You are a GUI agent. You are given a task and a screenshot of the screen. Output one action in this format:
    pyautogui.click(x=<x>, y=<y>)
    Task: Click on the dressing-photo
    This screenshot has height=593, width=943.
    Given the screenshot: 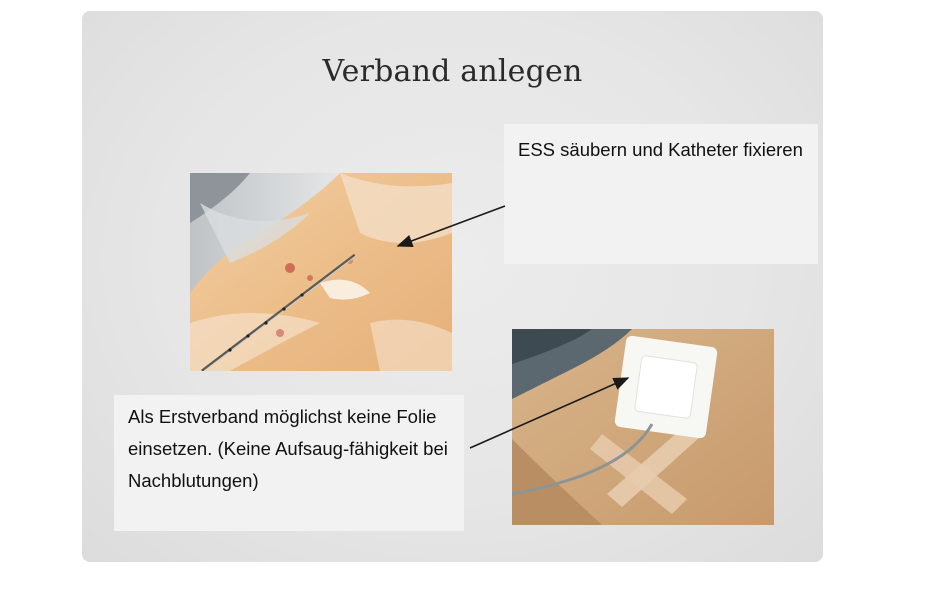 What is the action you would take?
    pyautogui.click(x=643, y=427)
    